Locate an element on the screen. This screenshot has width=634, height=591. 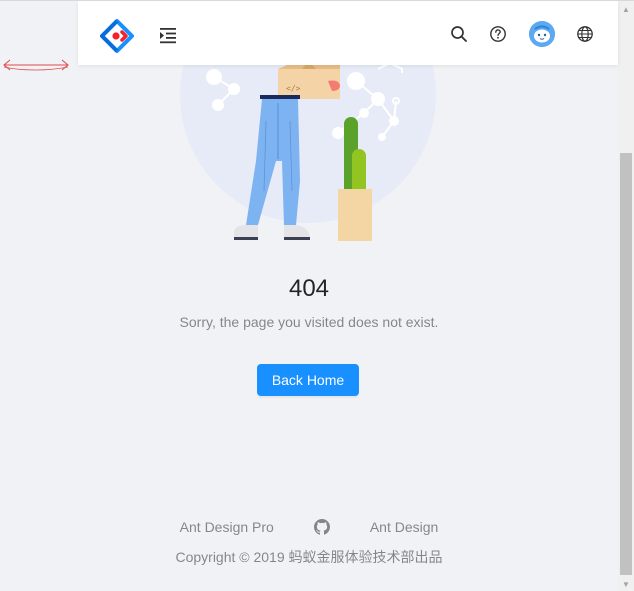
footer-link-ant-design-pro: Ant Design Pro is located at coordinates (227, 527).